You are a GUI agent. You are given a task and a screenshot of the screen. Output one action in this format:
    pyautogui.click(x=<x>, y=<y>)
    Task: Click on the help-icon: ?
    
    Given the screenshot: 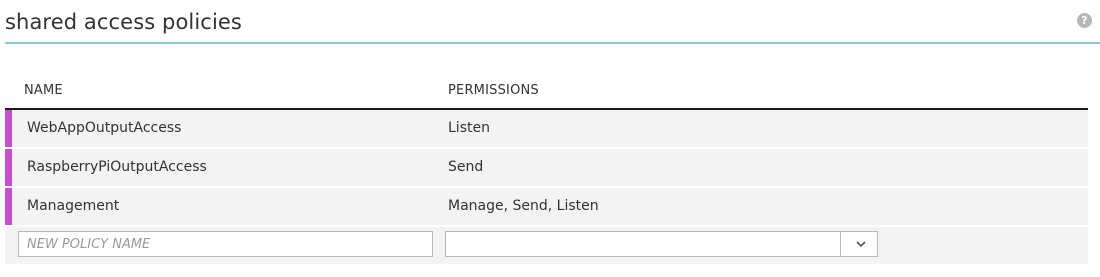 What is the action you would take?
    pyautogui.click(x=1084, y=20)
    